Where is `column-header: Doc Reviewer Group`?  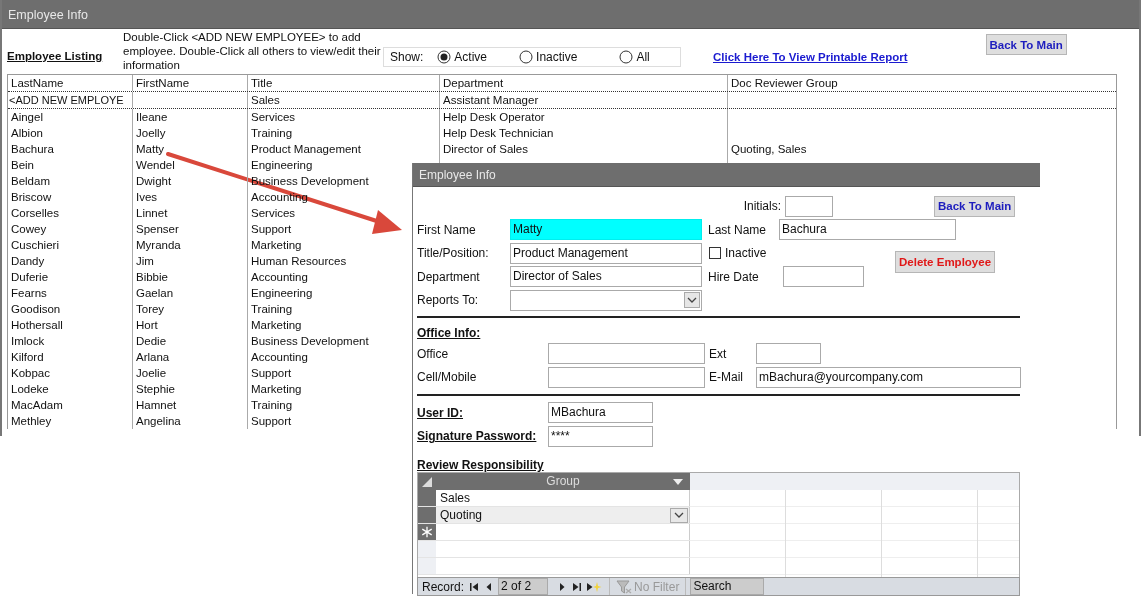 column-header: Doc Reviewer Group is located at coordinates (921, 83).